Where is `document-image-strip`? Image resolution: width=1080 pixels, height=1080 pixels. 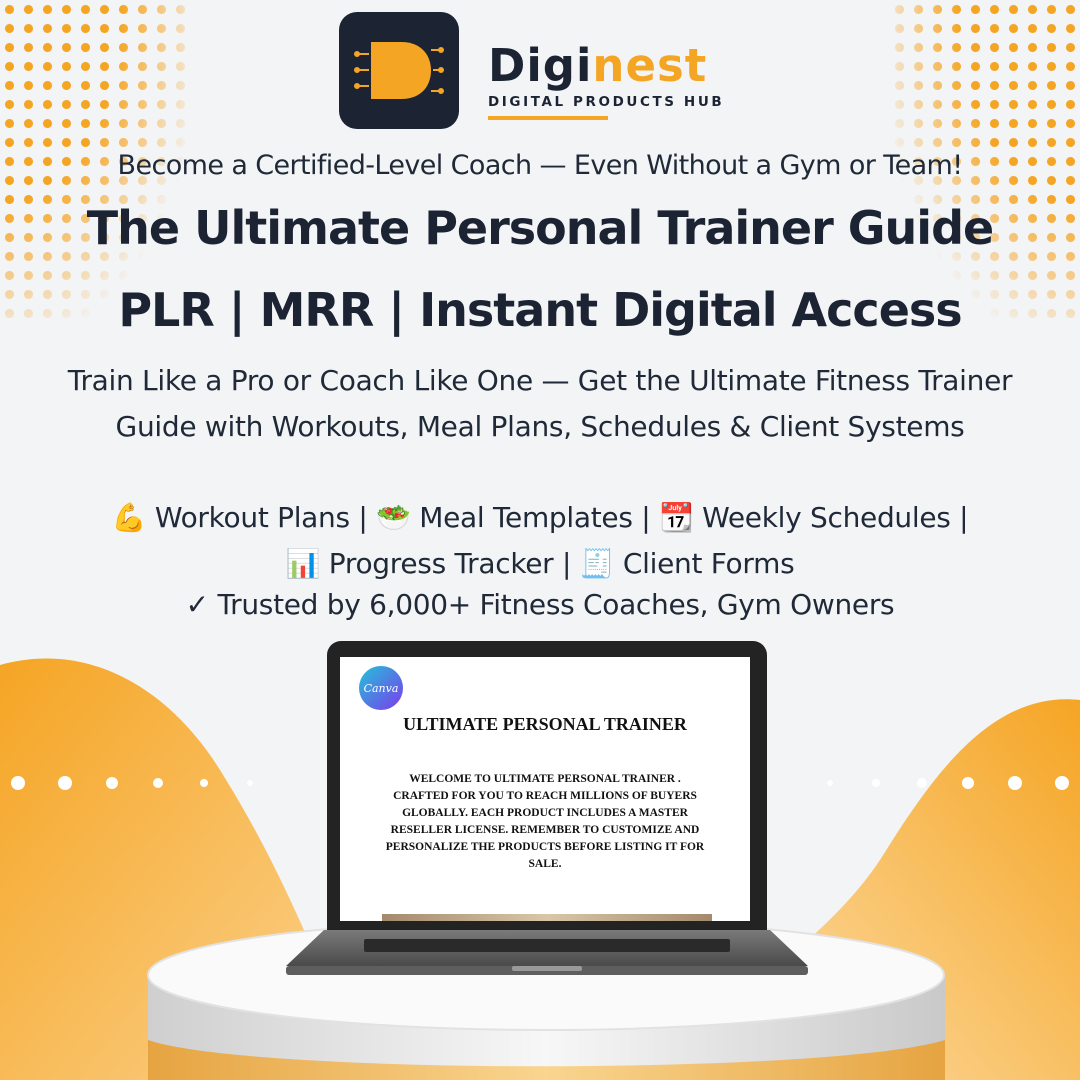 document-image-strip is located at coordinates (547, 917).